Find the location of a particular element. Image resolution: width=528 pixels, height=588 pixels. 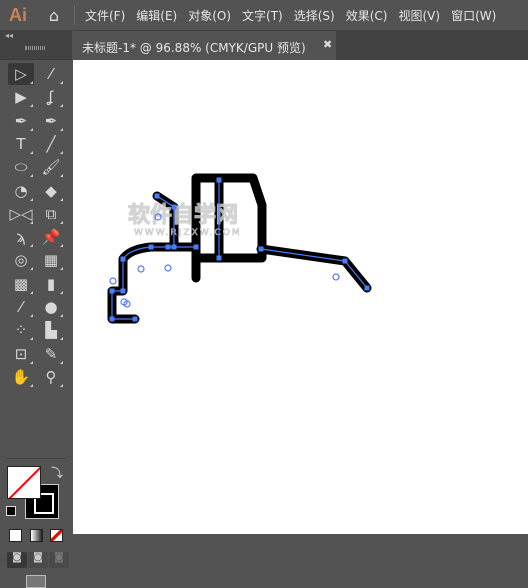

home-icon: ⌂ is located at coordinates (54, 15).